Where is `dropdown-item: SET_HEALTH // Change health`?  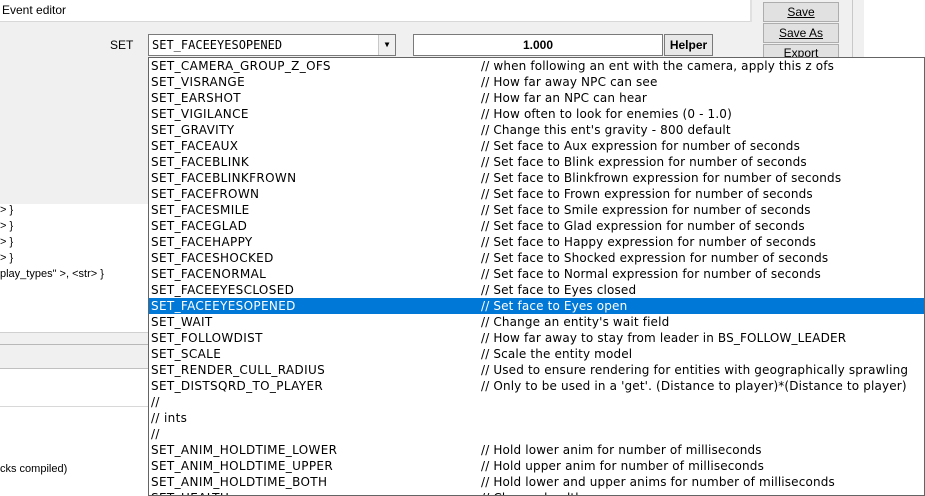
dropdown-item: SET_HEALTH // Change health is located at coordinates (536, 492).